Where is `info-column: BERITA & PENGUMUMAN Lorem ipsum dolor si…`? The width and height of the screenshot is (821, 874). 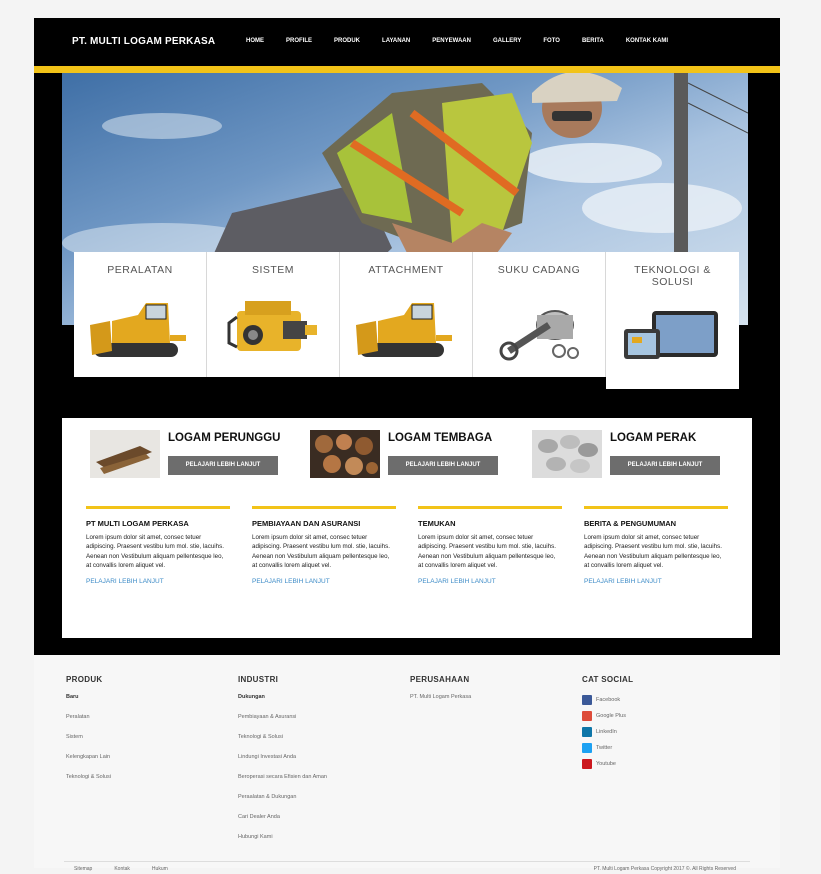 info-column: BERITA & PENGUMUMAN Lorem ipsum dolor si… is located at coordinates (656, 545).